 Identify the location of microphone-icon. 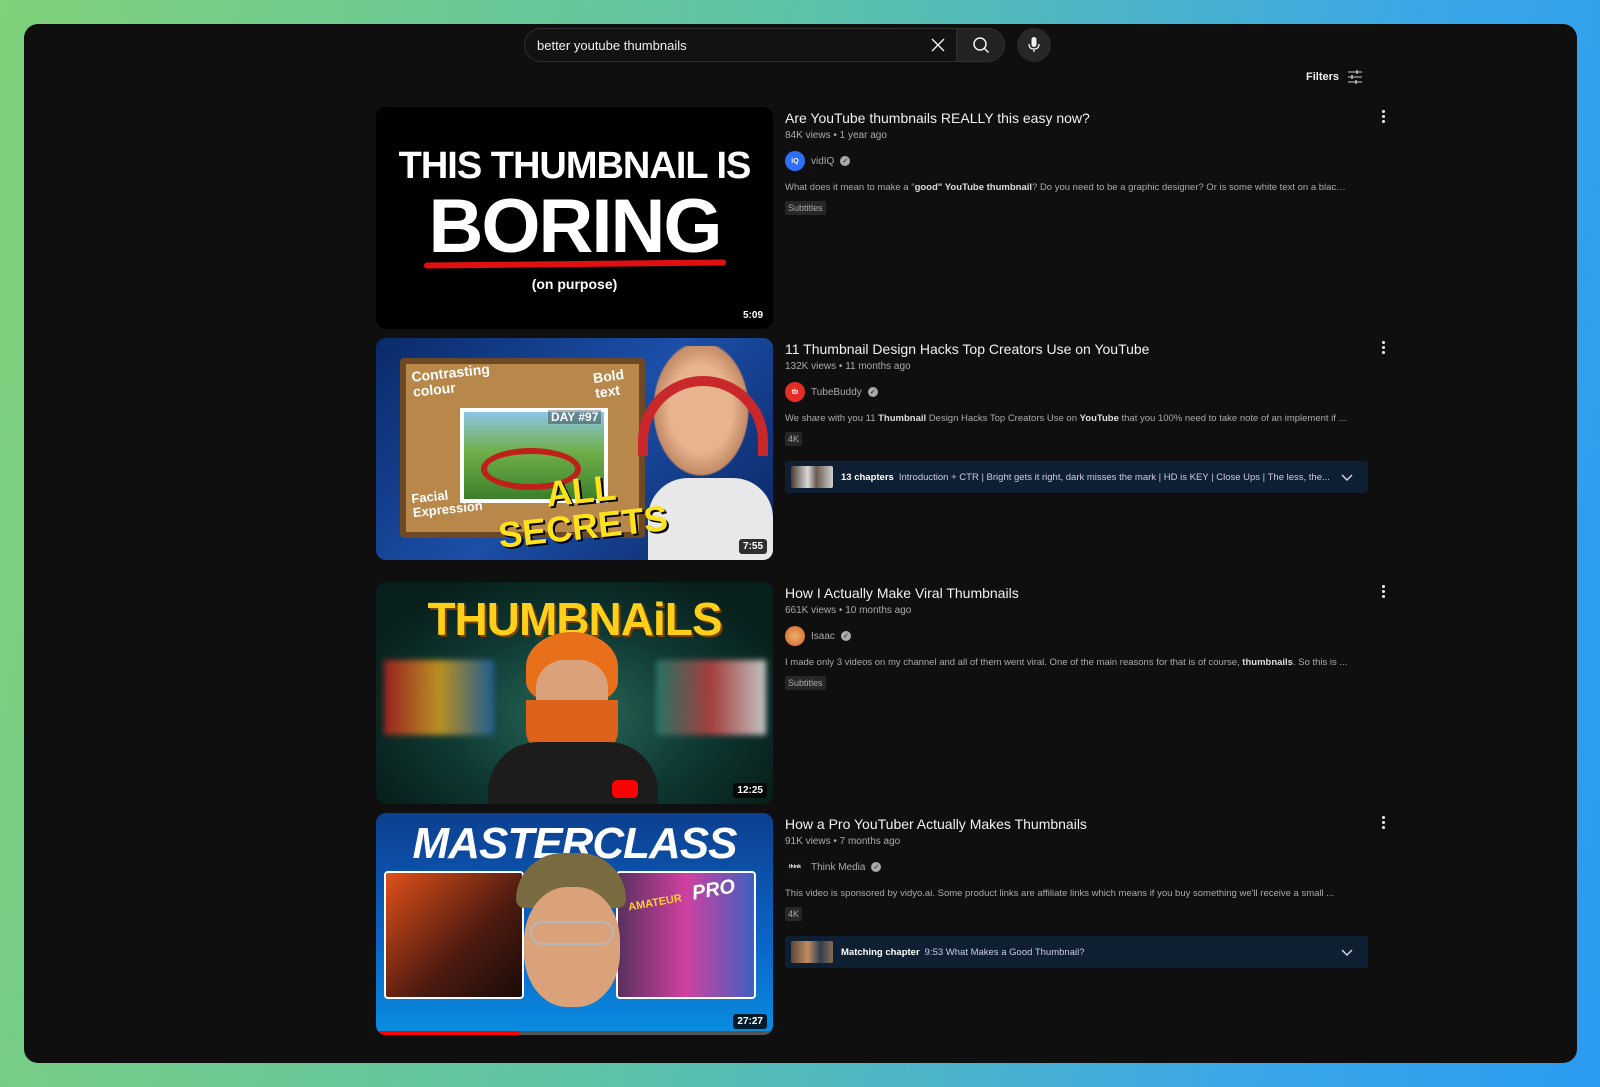
(1034, 44).